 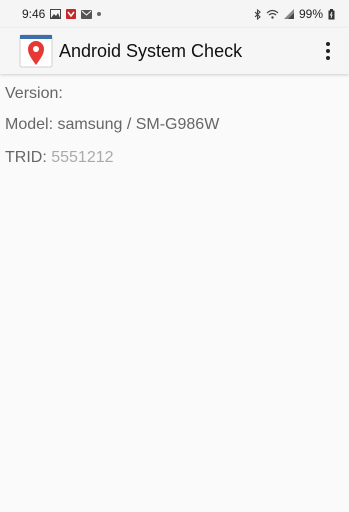 I want to click on dot-icon, so click(x=99, y=14).